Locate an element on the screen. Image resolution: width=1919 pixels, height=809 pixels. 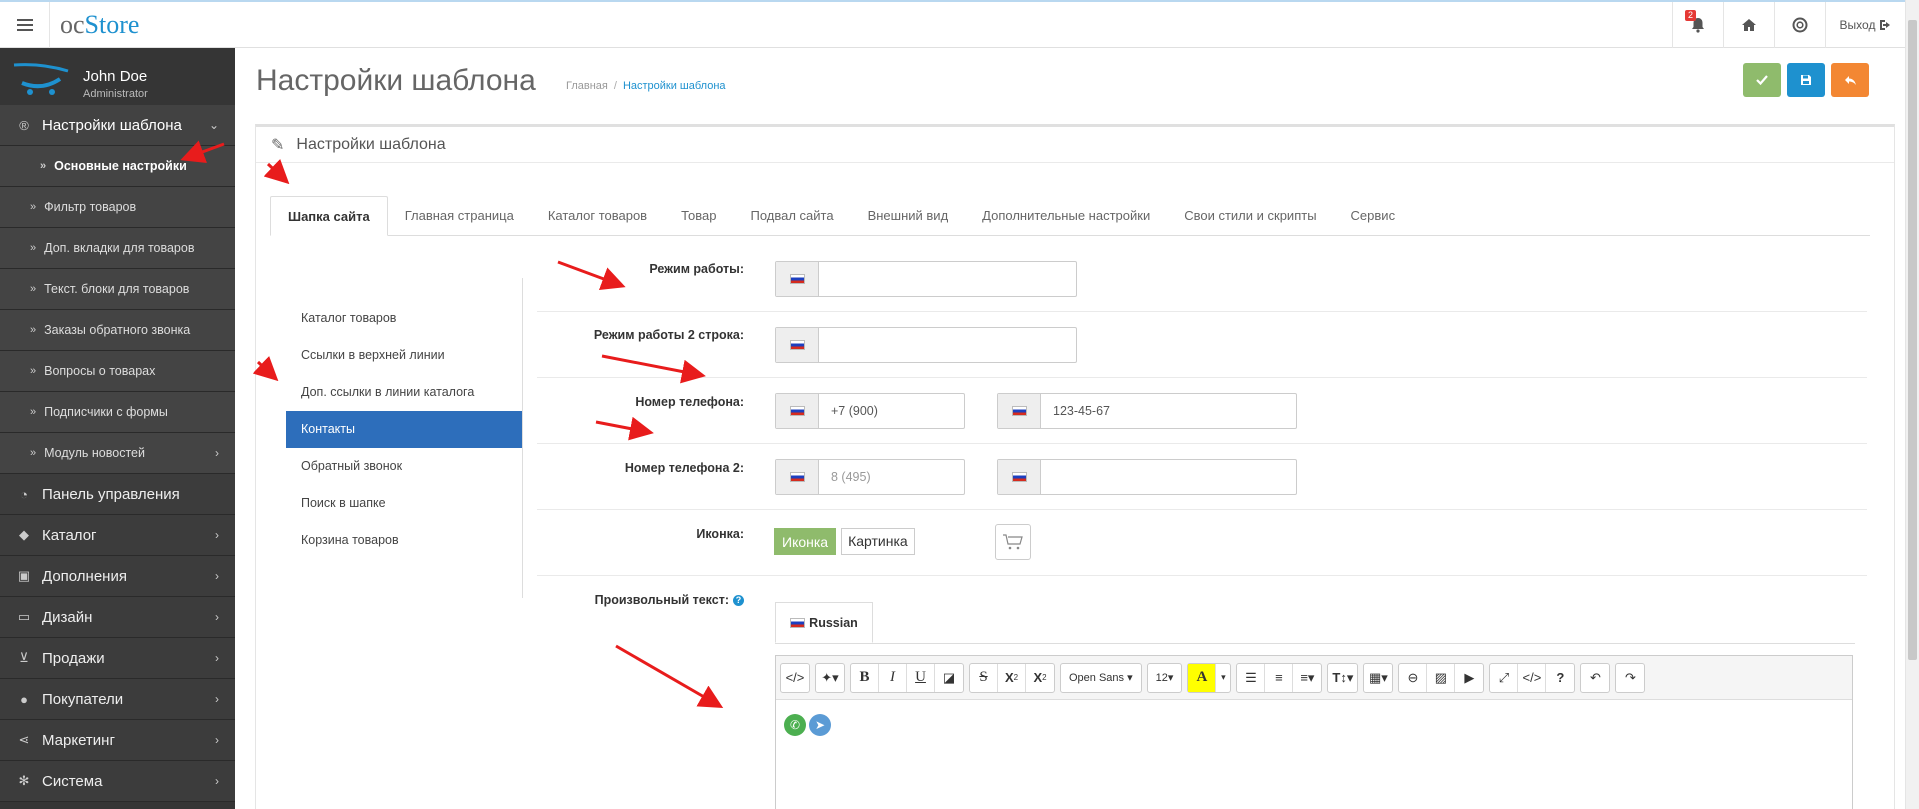
fullscreen-icon: ⤢ is located at coordinates (1504, 677).